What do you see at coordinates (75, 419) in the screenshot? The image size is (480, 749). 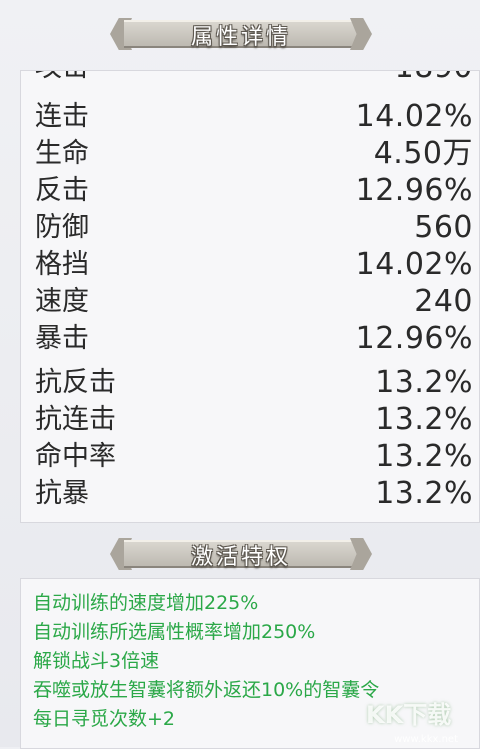 I see `stat-label: 抗连击` at bounding box center [75, 419].